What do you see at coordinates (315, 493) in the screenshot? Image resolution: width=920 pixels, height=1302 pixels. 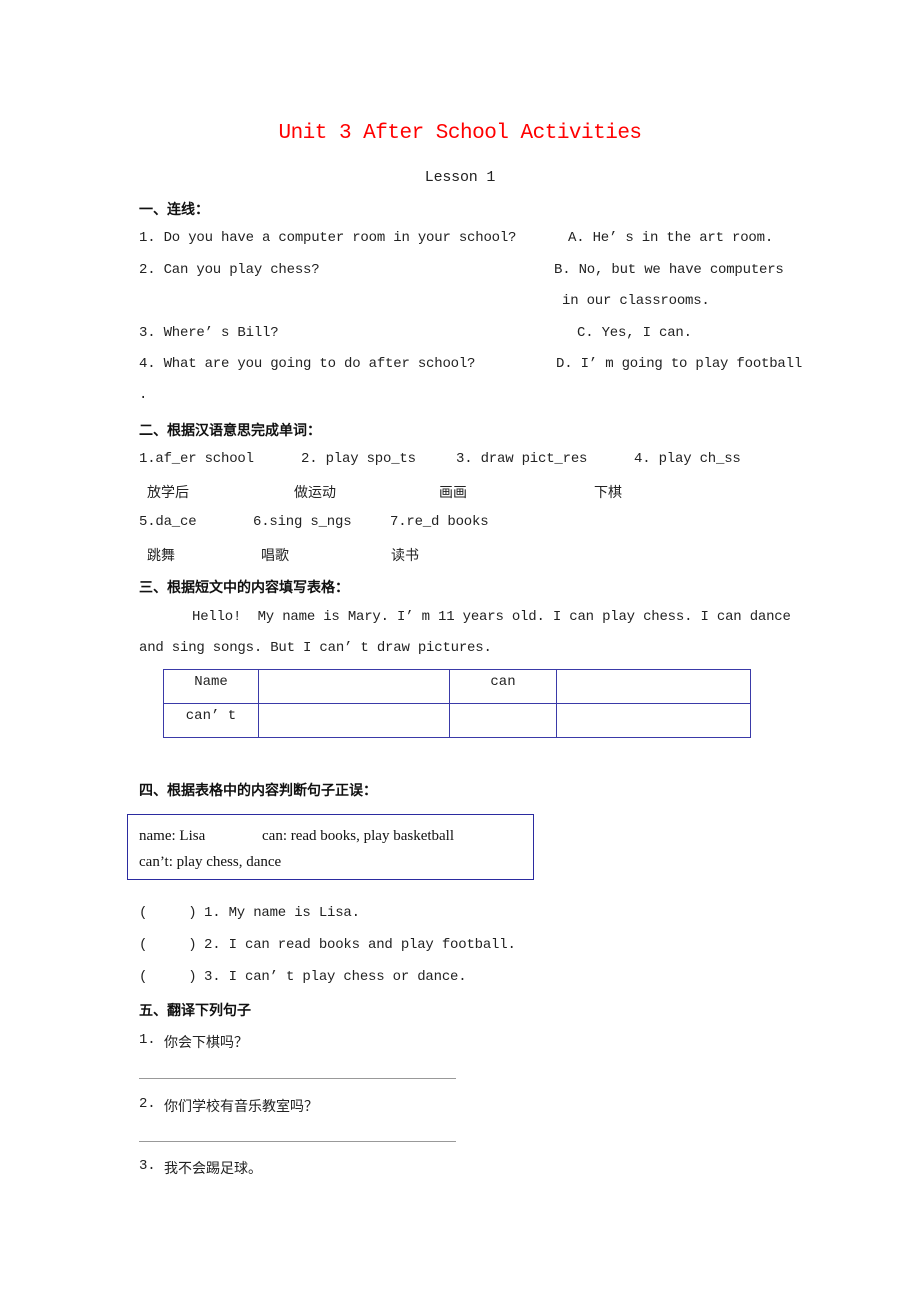 I see `word-meaning: 做运动` at bounding box center [315, 493].